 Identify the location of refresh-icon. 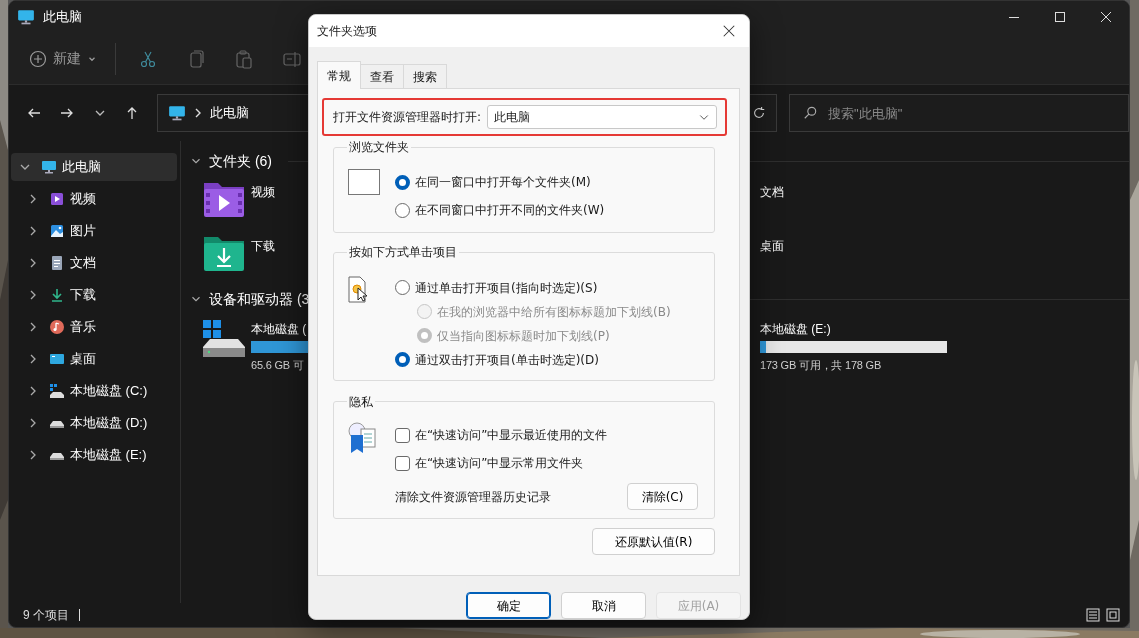
(758, 113).